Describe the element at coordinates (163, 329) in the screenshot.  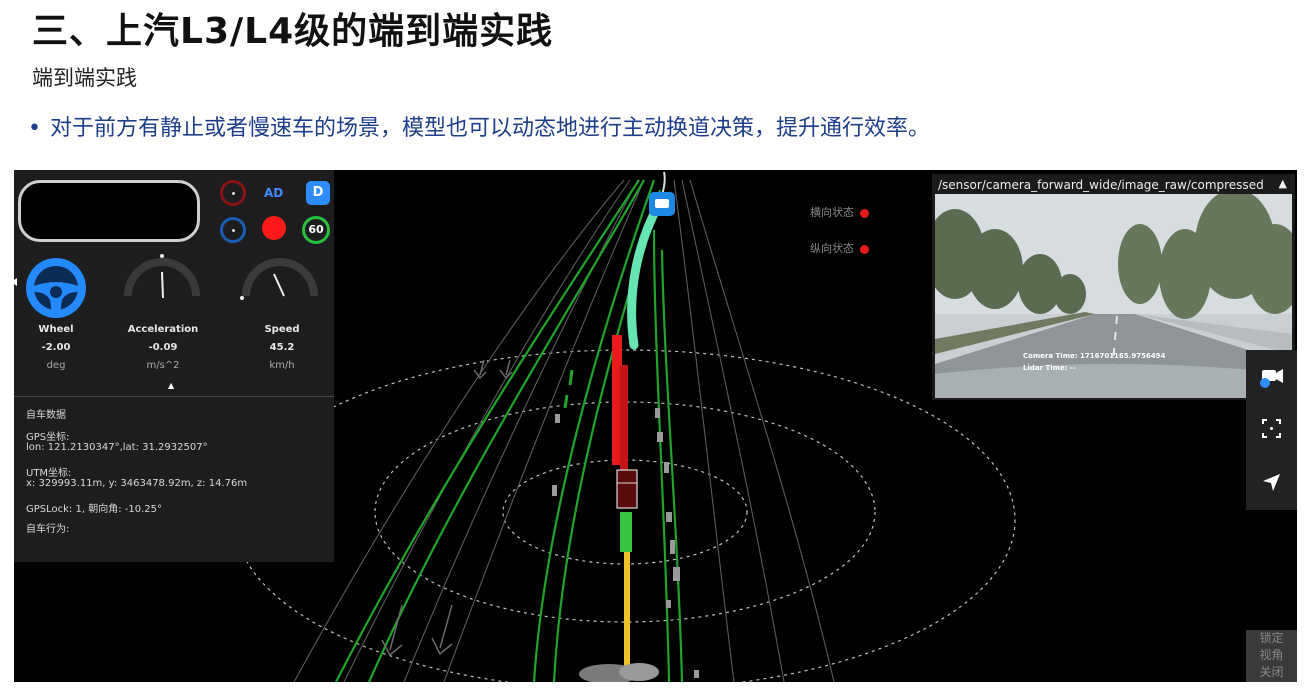
I see `acceleration-label: Acceleration` at that location.